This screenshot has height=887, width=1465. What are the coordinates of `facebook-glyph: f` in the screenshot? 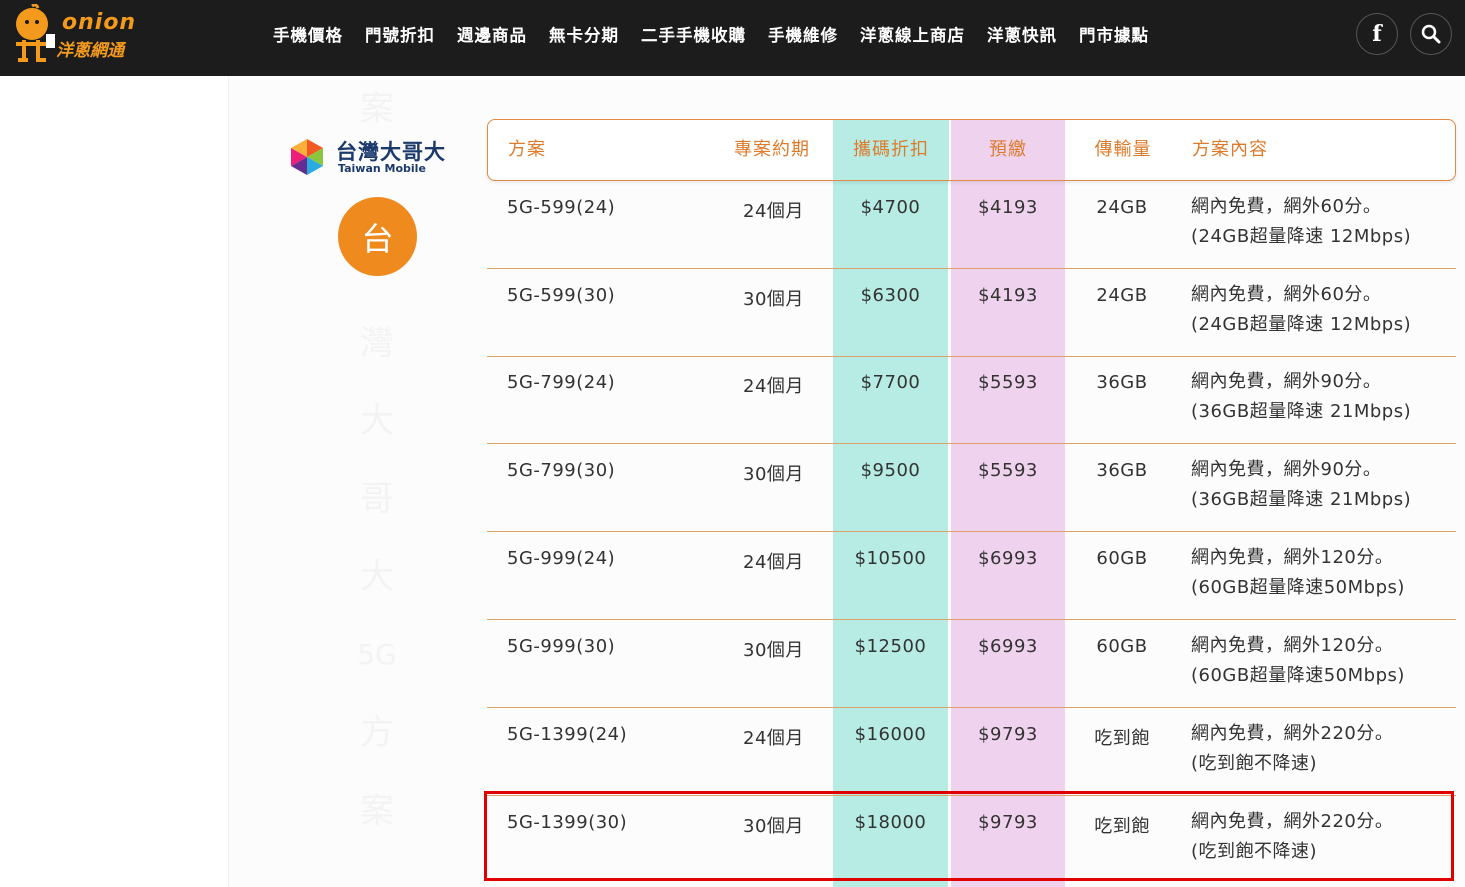 It's located at (1377, 34).